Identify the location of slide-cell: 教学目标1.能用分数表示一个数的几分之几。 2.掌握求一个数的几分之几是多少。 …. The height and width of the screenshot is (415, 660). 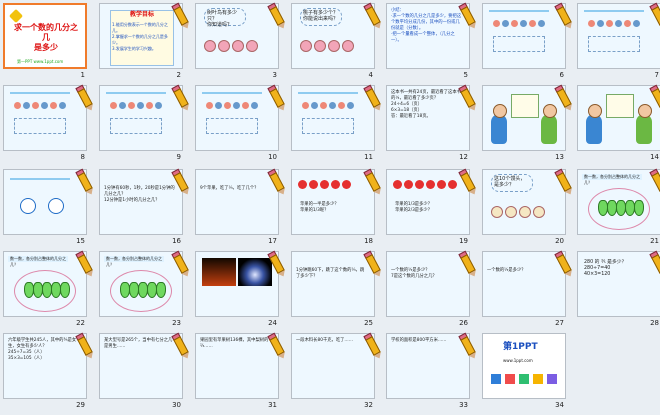
(146, 44).